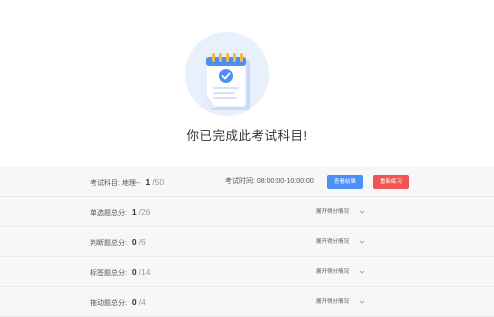 Image resolution: width=494 pixels, height=317 pixels. I want to click on section-score-total: /14, so click(144, 272).